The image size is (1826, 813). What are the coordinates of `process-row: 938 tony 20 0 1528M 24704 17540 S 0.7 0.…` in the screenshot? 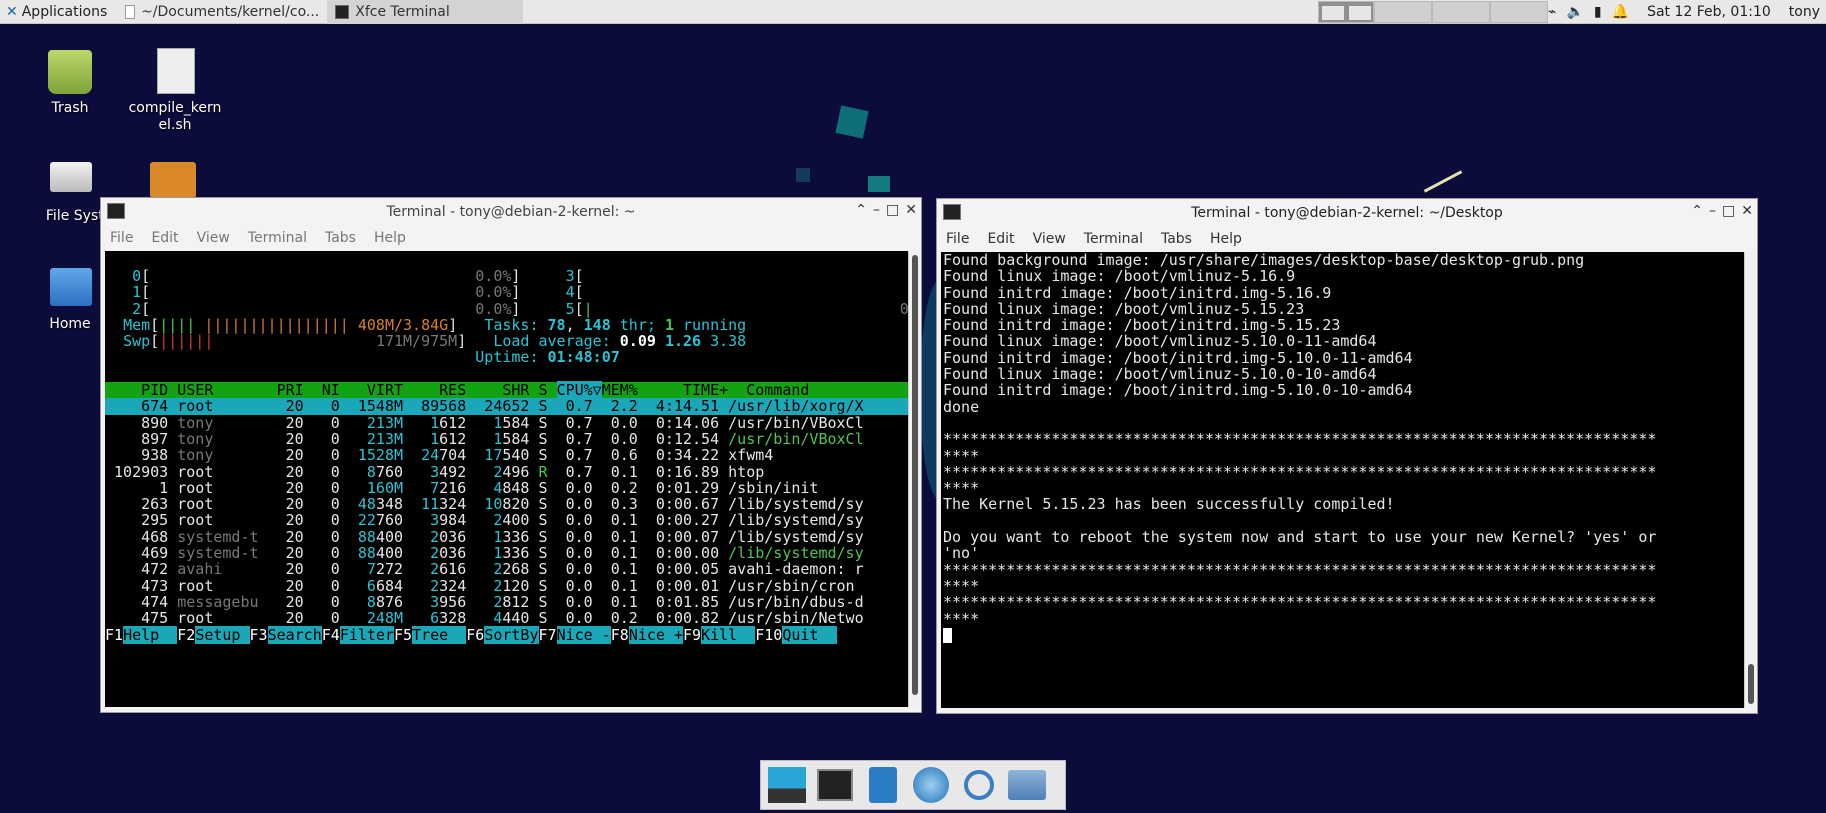 It's located at (506, 455).